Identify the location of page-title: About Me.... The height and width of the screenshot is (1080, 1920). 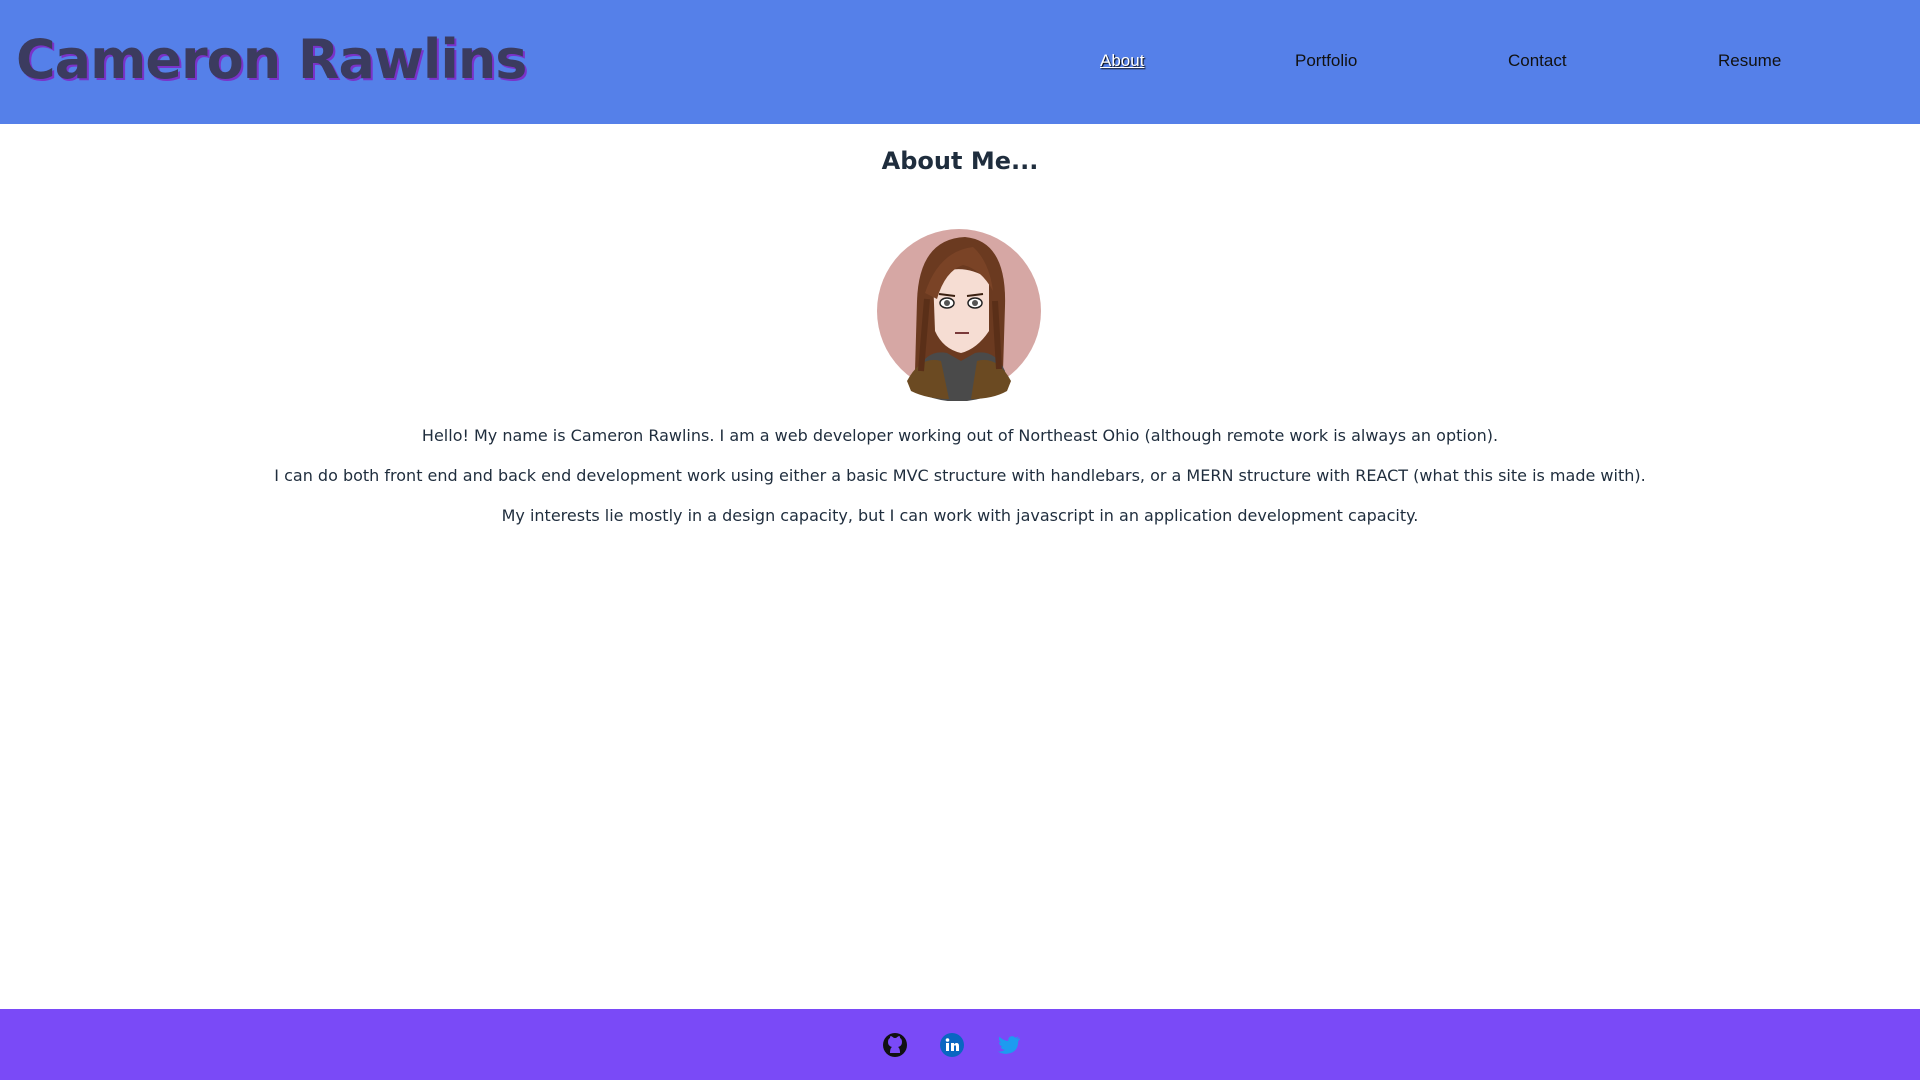
(960, 161).